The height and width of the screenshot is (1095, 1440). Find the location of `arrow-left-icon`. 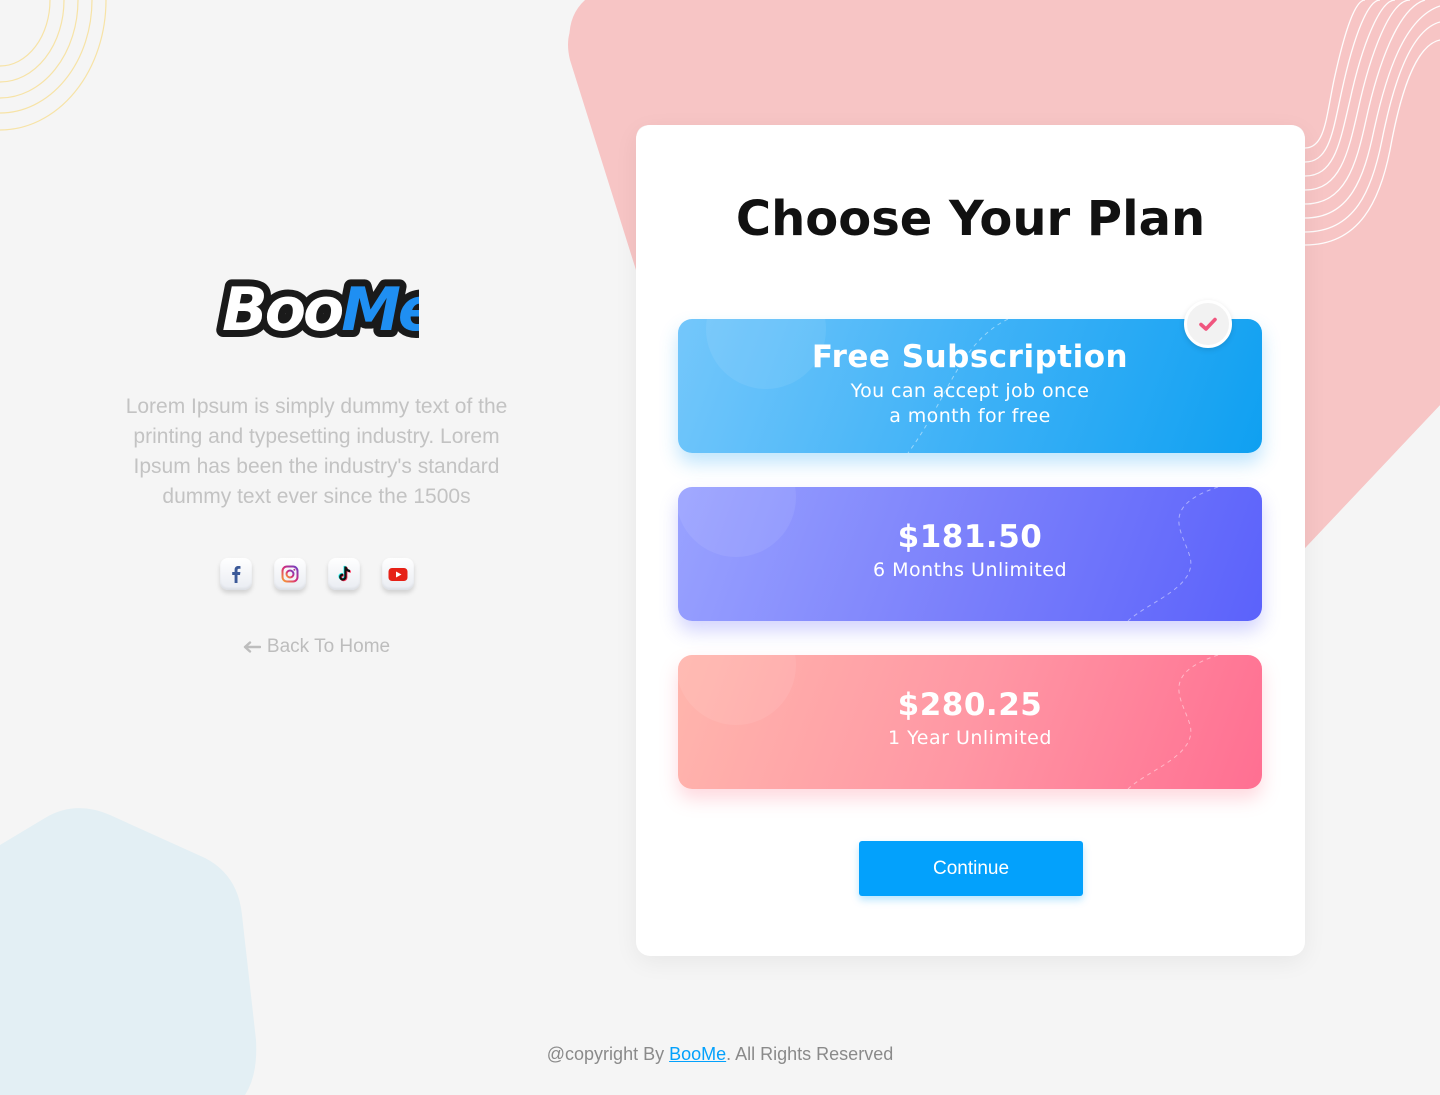

arrow-left-icon is located at coordinates (252, 647).